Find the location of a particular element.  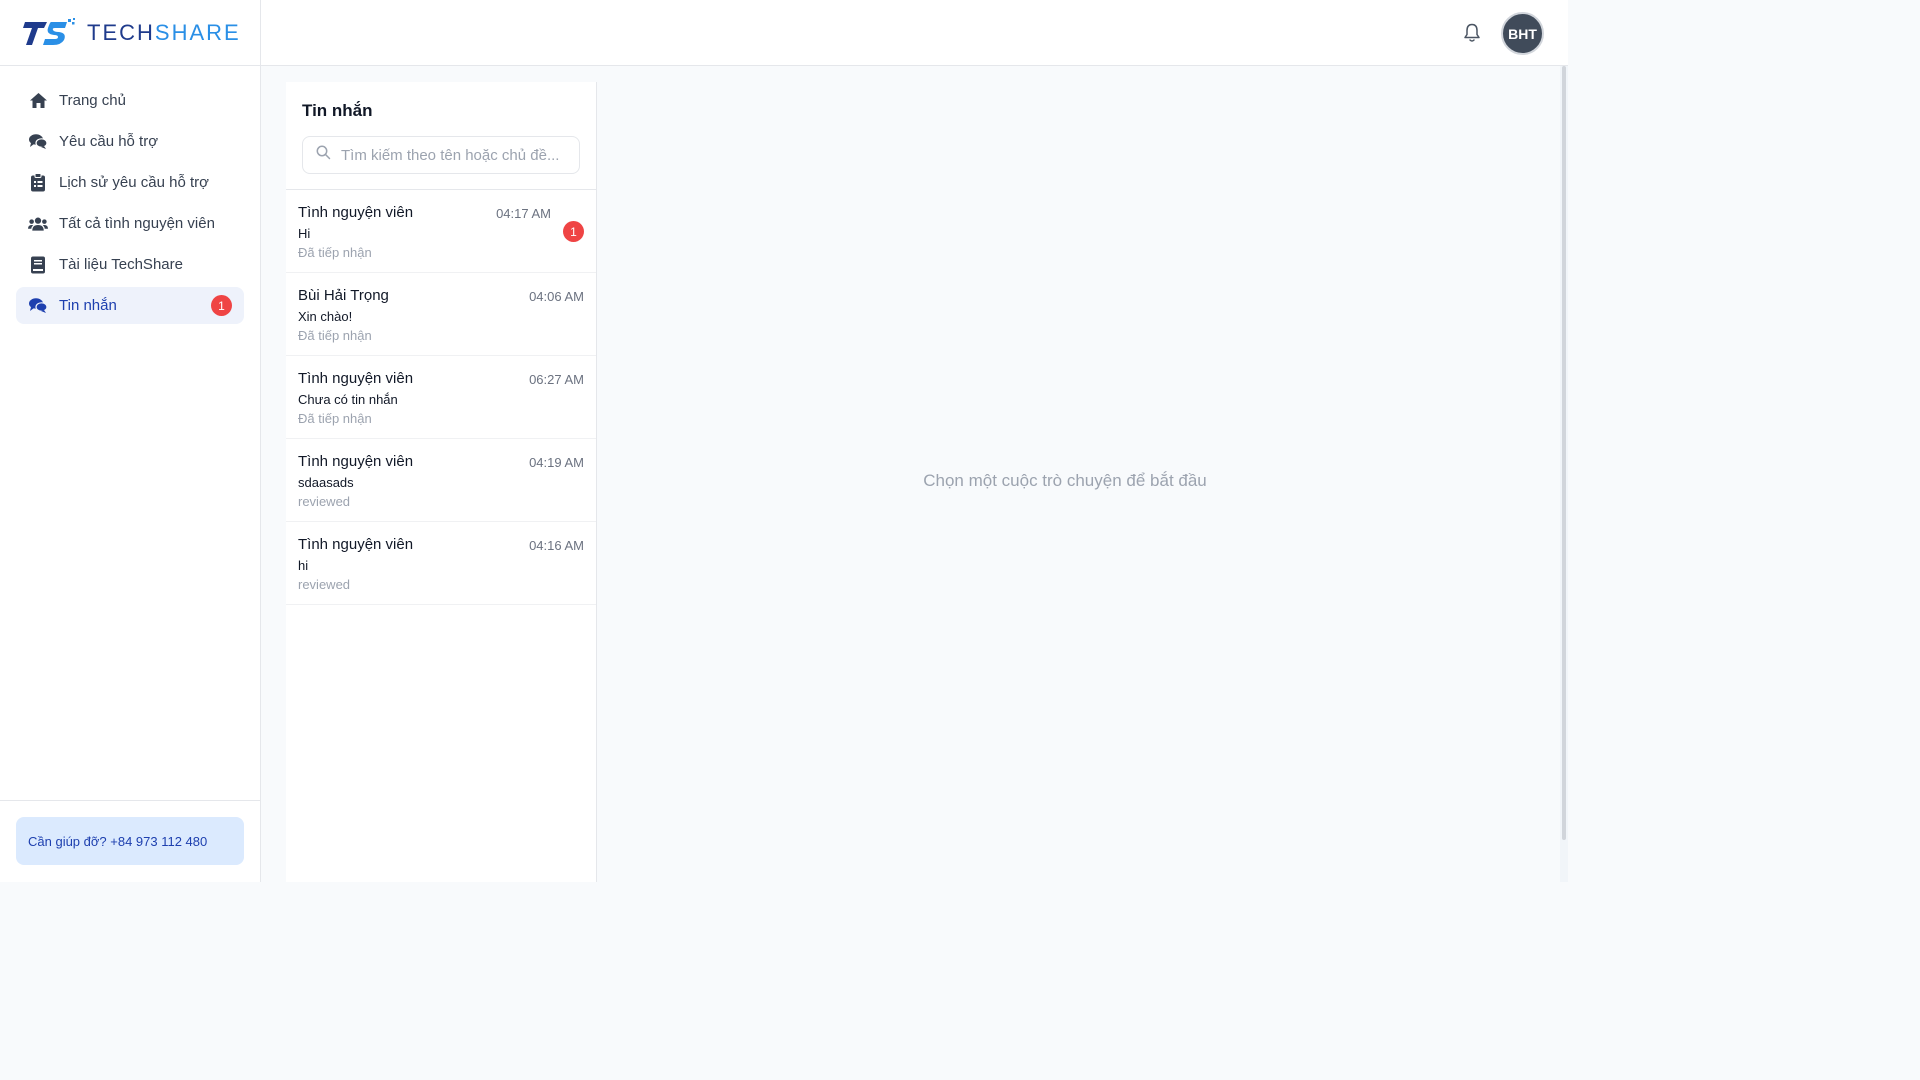

sidebar-item-messages: Tin nhắn 1 is located at coordinates (130, 305).